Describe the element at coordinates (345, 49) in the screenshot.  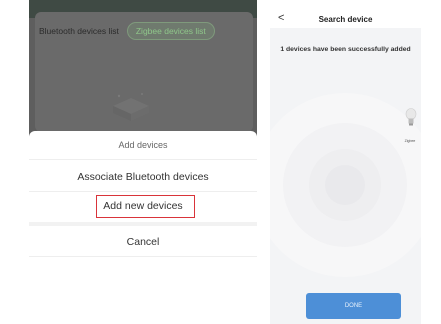
I see `success-message: 1 devices have been successfully added` at that location.